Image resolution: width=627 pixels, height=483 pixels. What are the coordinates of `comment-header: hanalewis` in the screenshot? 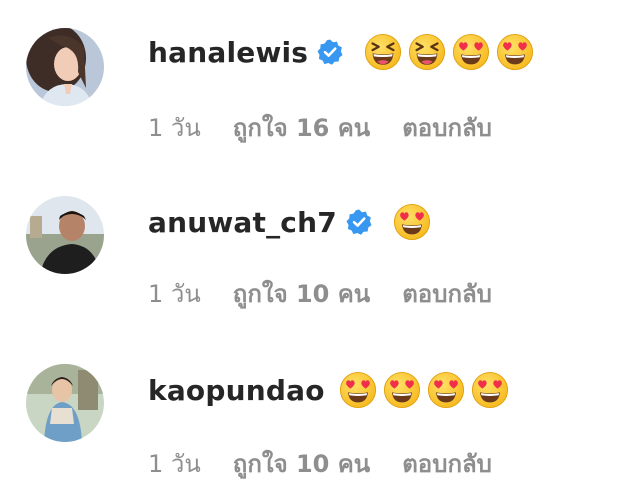 It's located at (341, 52).